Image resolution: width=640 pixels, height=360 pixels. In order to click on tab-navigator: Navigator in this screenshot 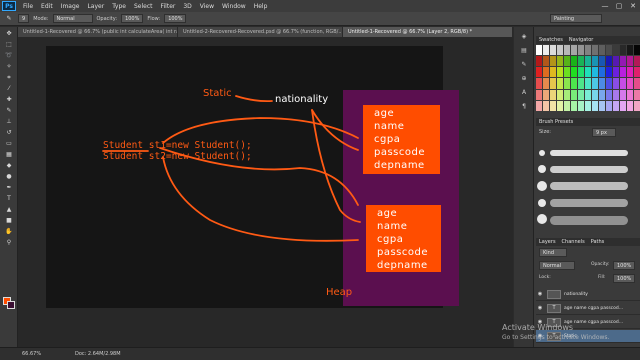, I will do `click(581, 40)`.